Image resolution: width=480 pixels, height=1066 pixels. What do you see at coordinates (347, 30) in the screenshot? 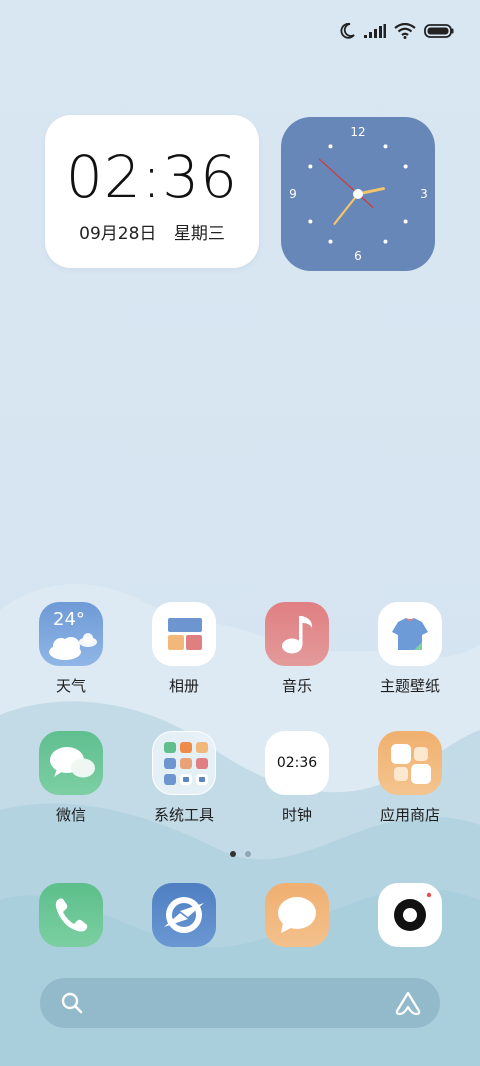
I see `moon-icon` at bounding box center [347, 30].